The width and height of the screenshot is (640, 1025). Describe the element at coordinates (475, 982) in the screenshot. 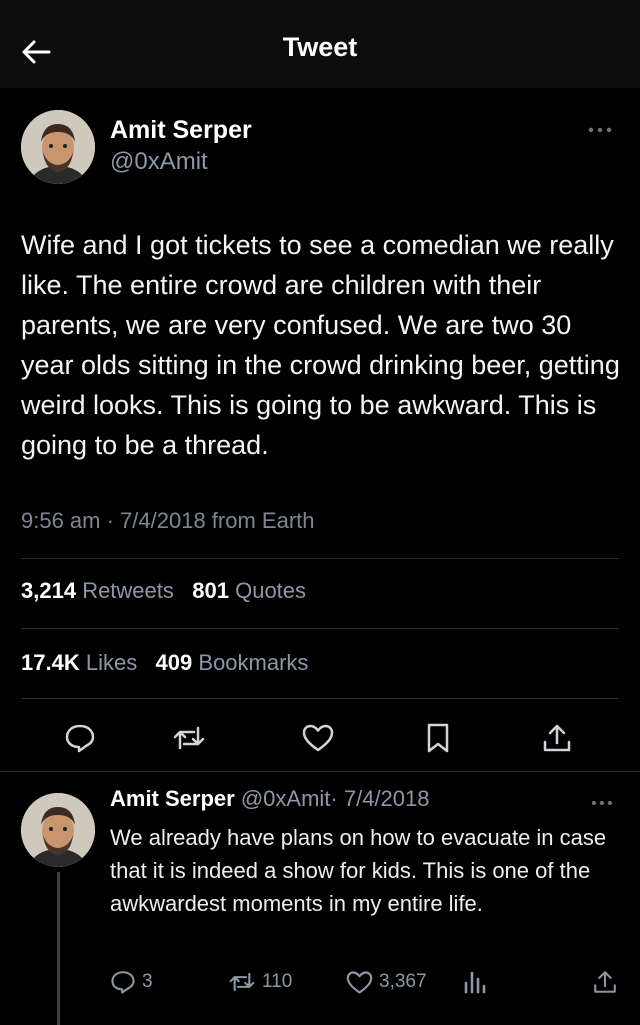

I see `analytics-icon` at that location.